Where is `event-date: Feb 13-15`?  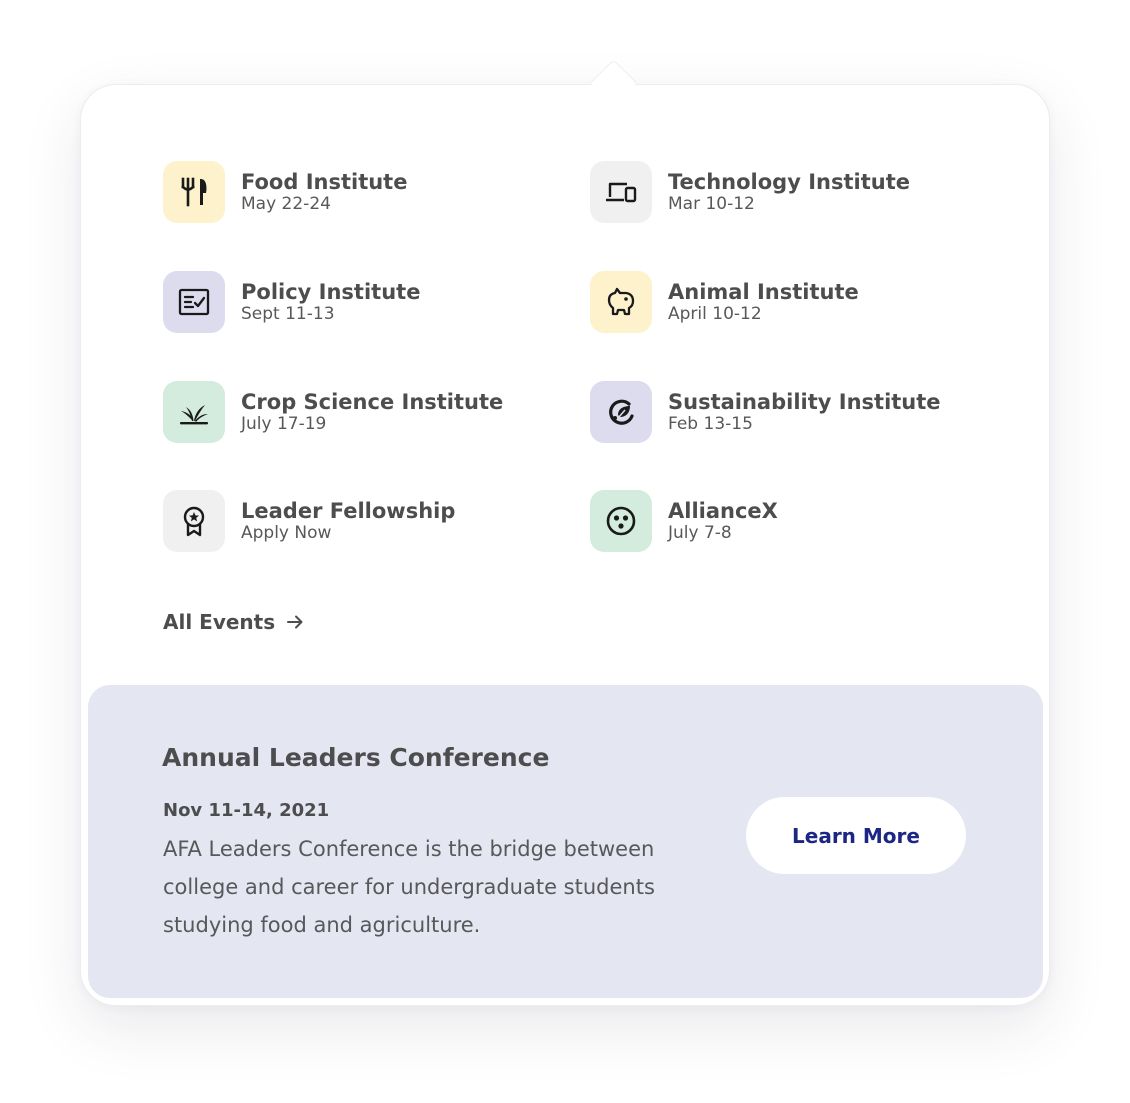 event-date: Feb 13-15 is located at coordinates (710, 423).